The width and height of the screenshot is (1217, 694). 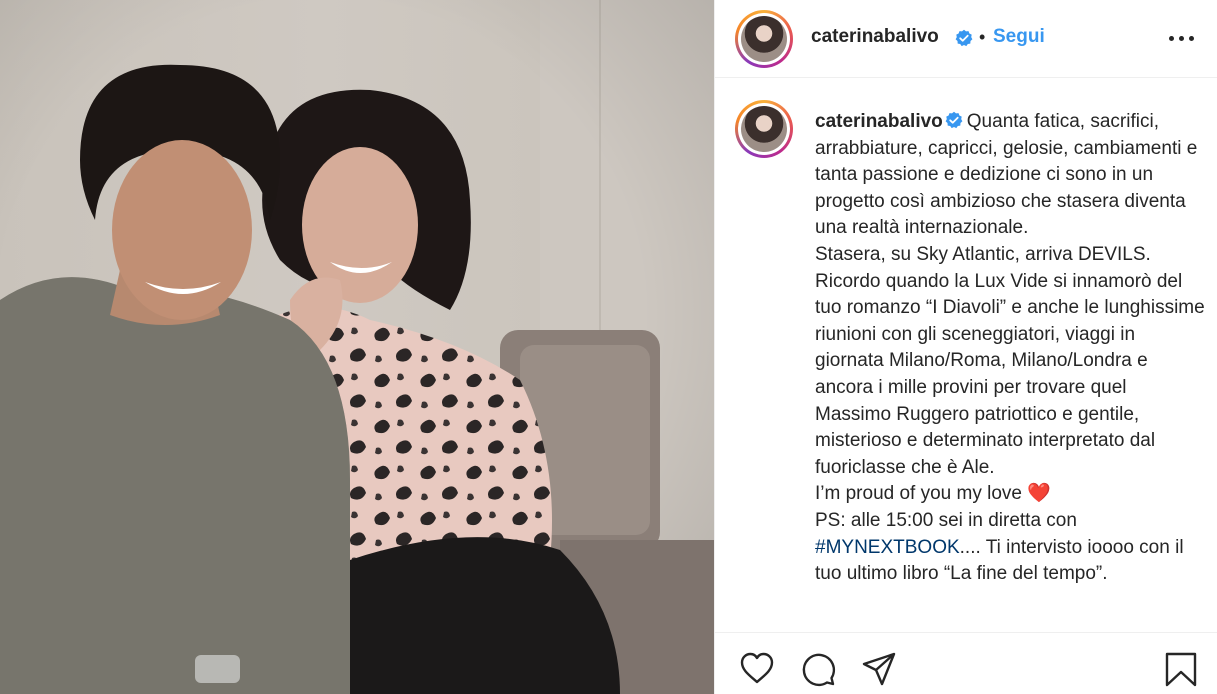 What do you see at coordinates (887, 547) in the screenshot?
I see `hashtag-link: #MYNEXTBOOK` at bounding box center [887, 547].